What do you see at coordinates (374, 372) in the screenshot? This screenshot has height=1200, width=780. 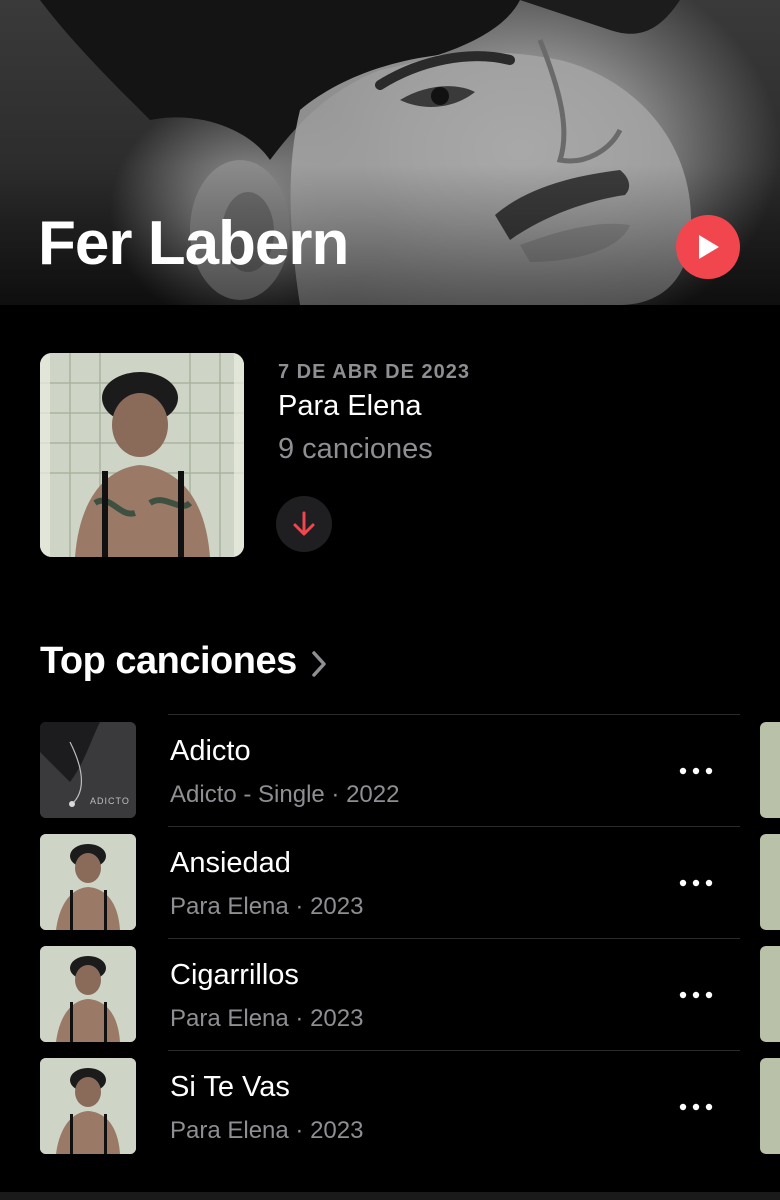 I see `release-date: 7 DE ABR DE 2023` at bounding box center [374, 372].